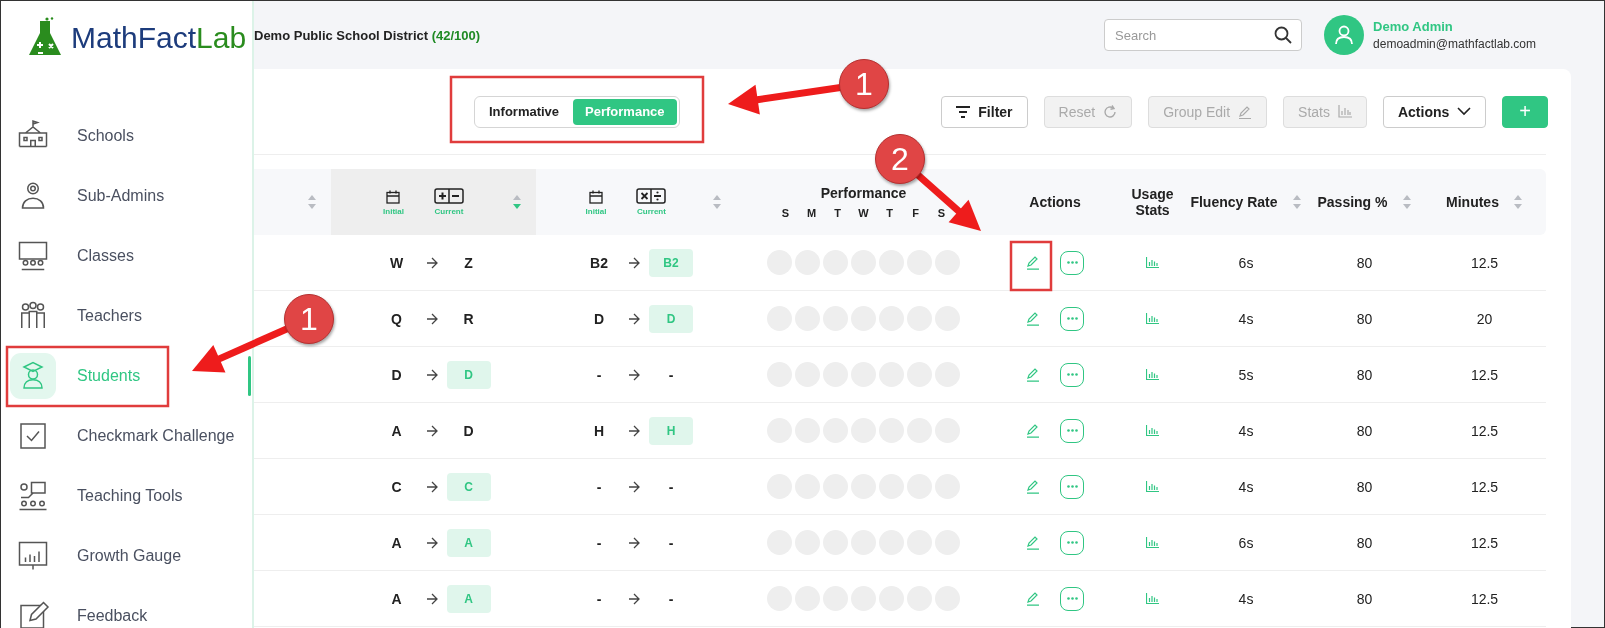  I want to click on user-name: Demo Admin, so click(1413, 26).